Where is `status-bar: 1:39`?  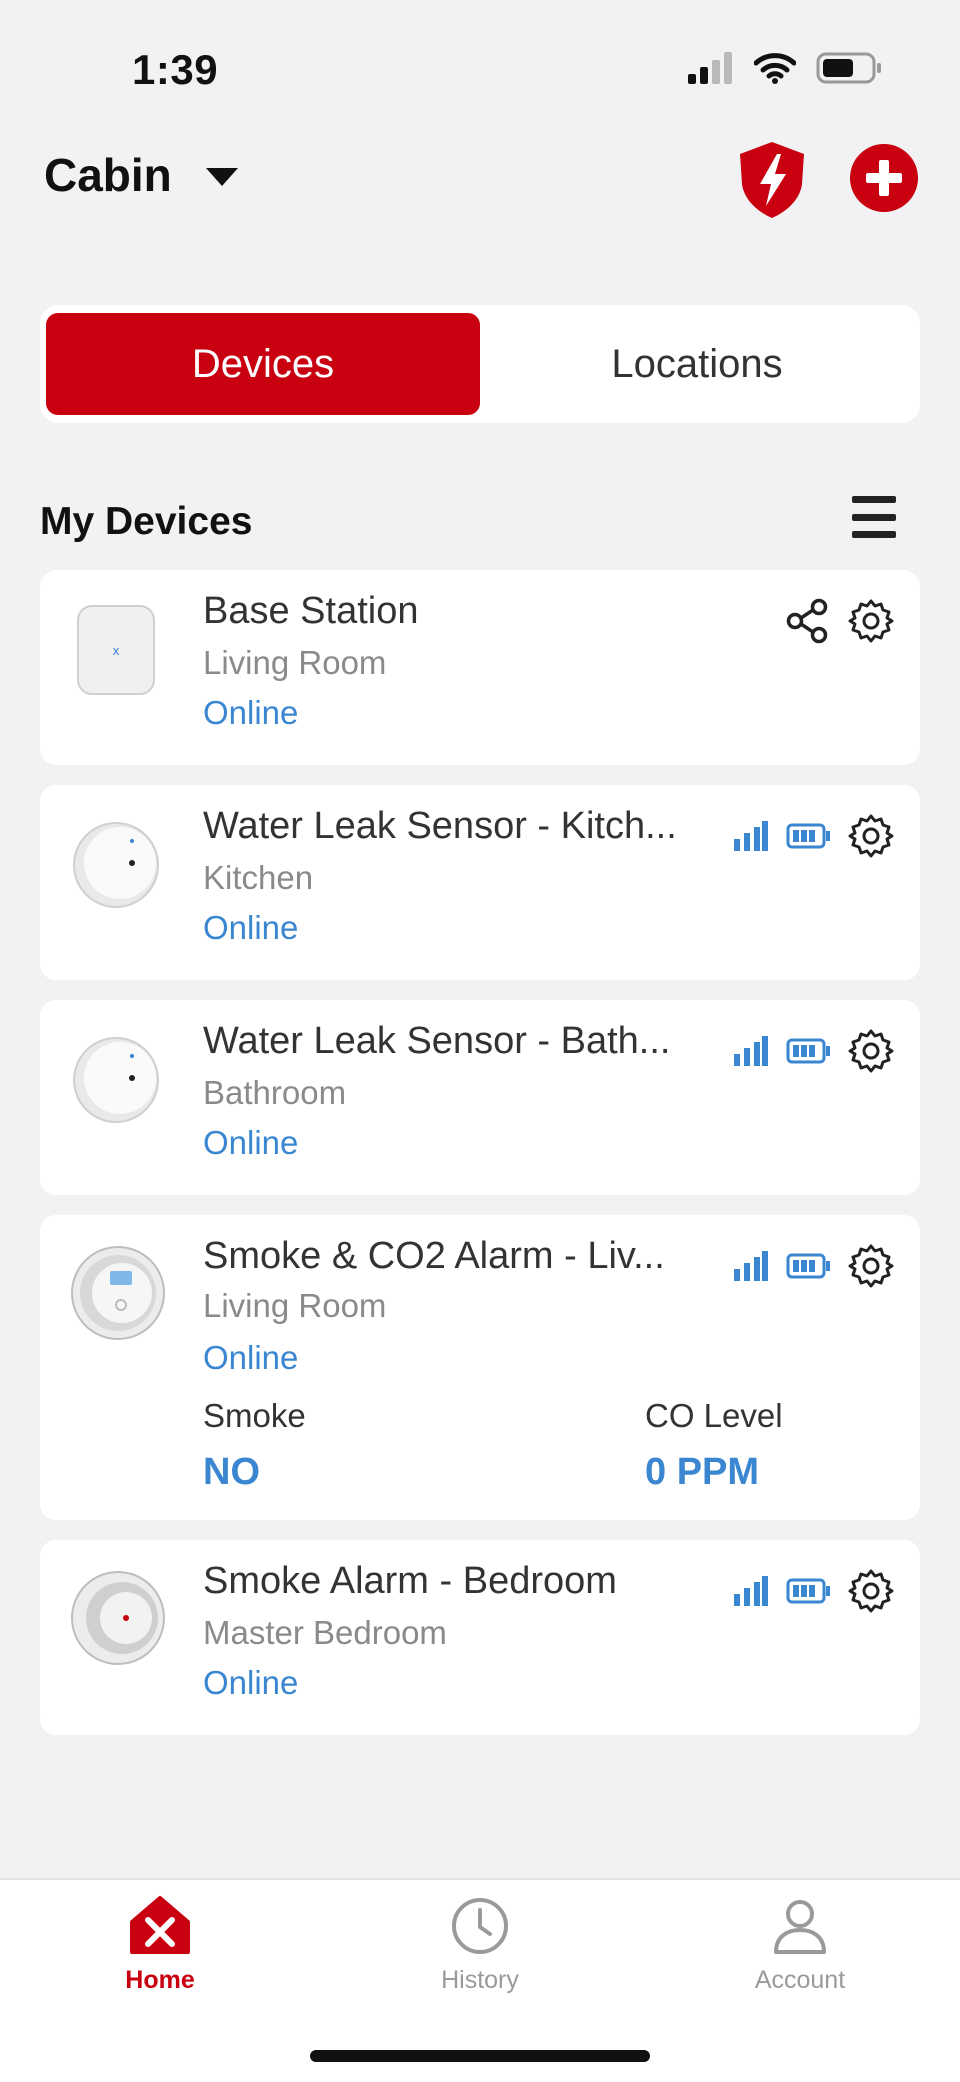
status-bar: 1:39 is located at coordinates (480, 70).